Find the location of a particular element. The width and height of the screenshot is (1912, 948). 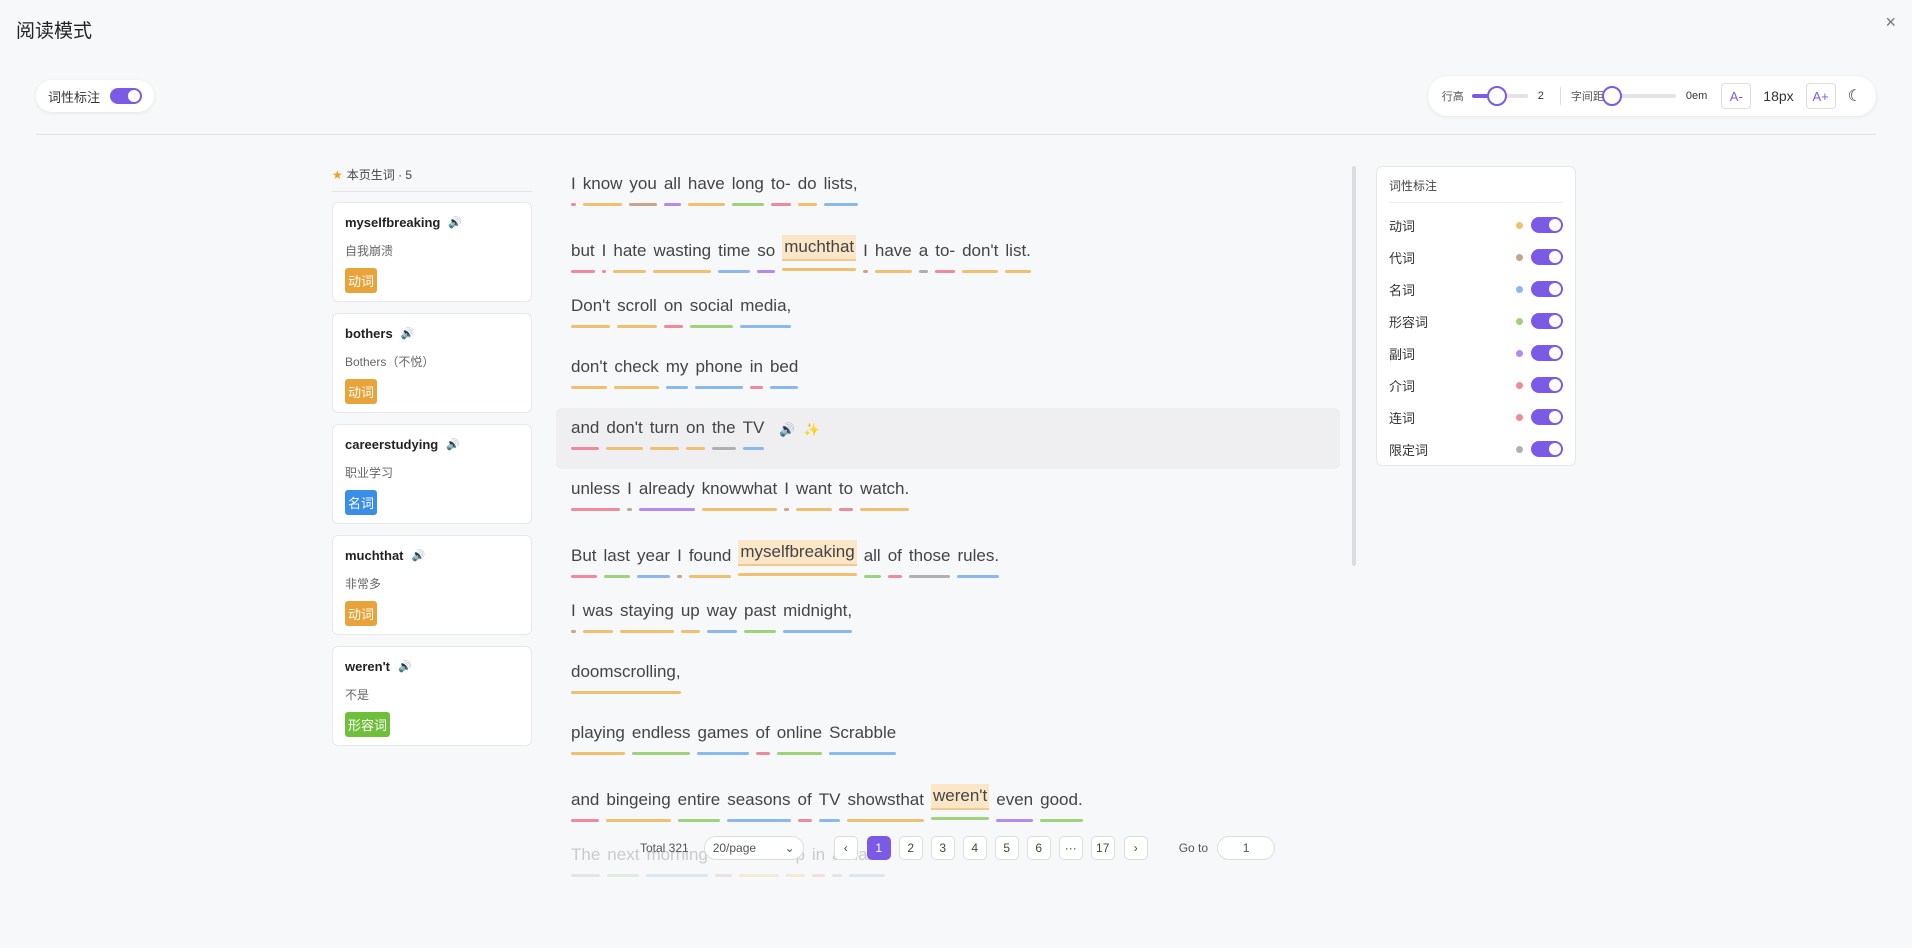

font-decrease-button: A- is located at coordinates (1736, 96).